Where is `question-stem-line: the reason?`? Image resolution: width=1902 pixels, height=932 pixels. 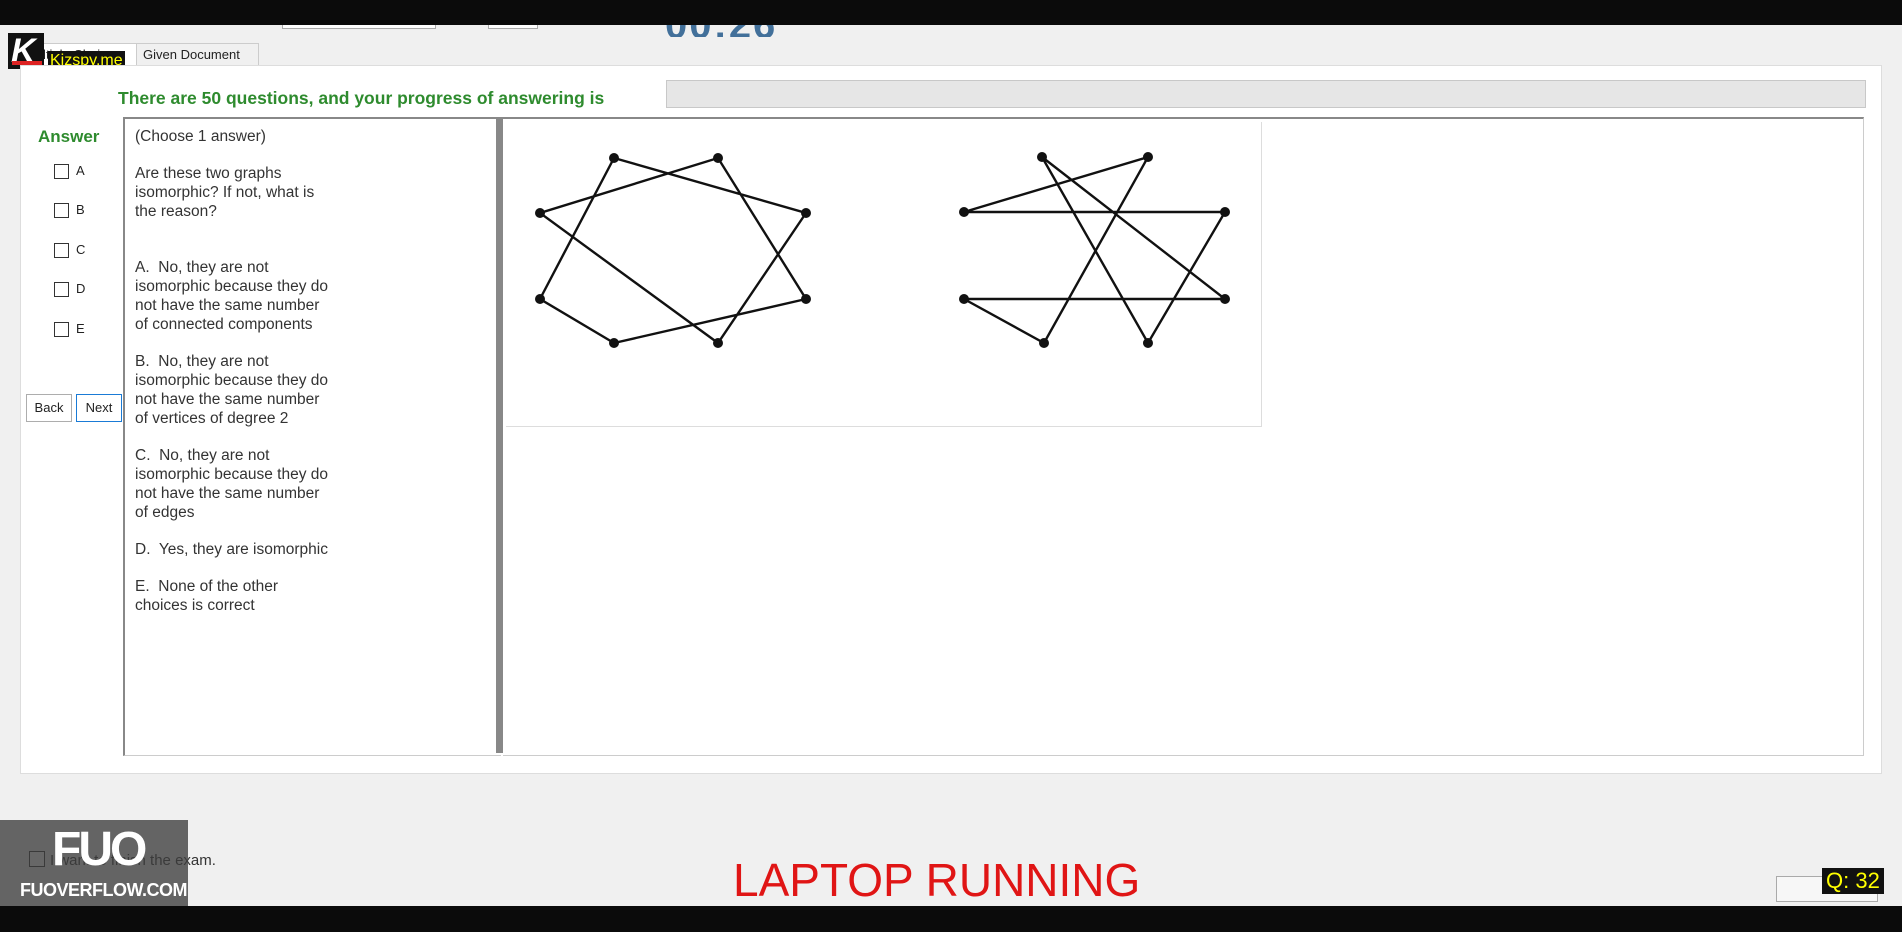
question-stem-line: the reason? is located at coordinates (176, 211).